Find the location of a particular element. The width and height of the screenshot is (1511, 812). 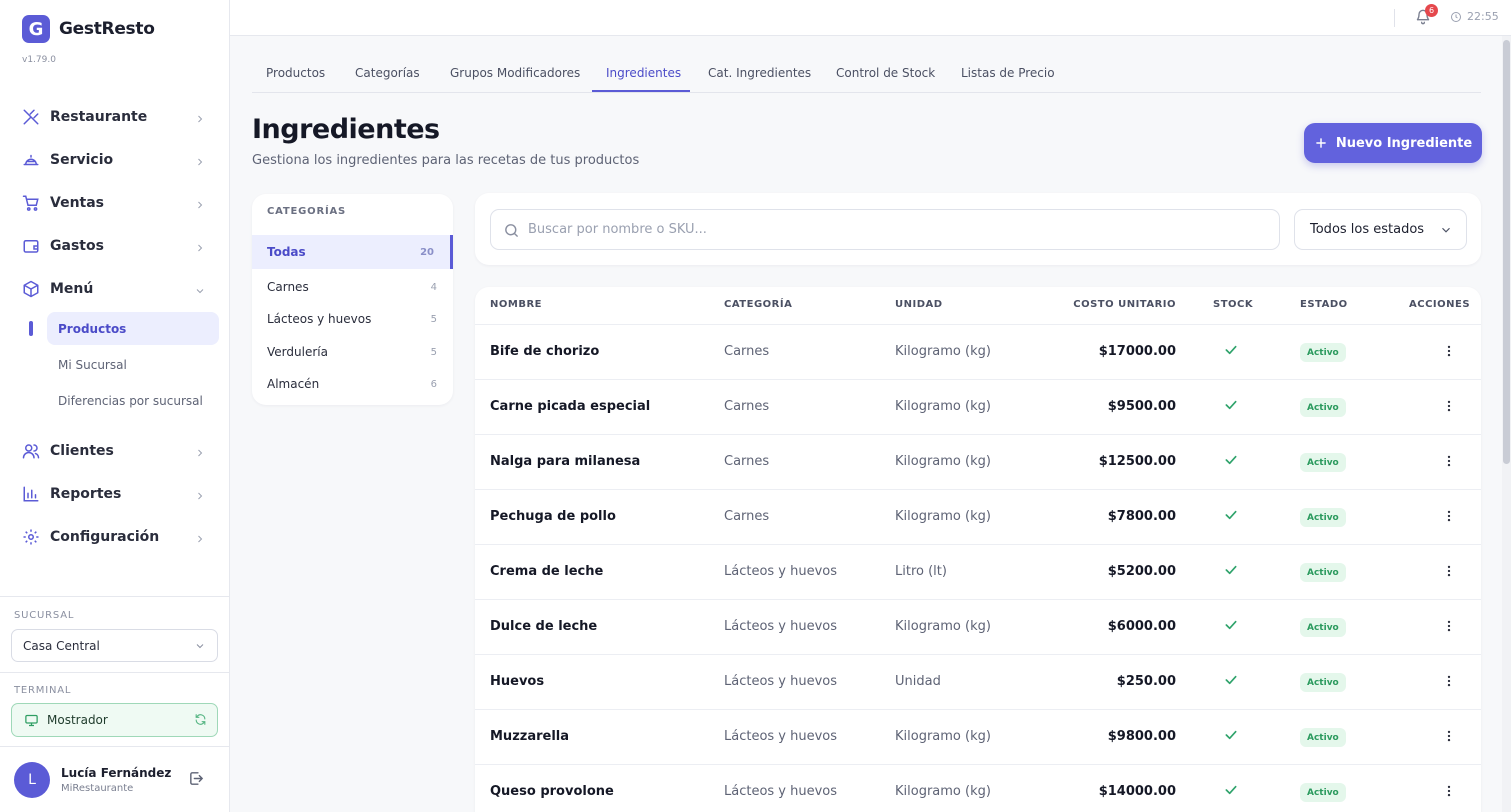

nav-restaurante: Restaurante is located at coordinates (114, 117).